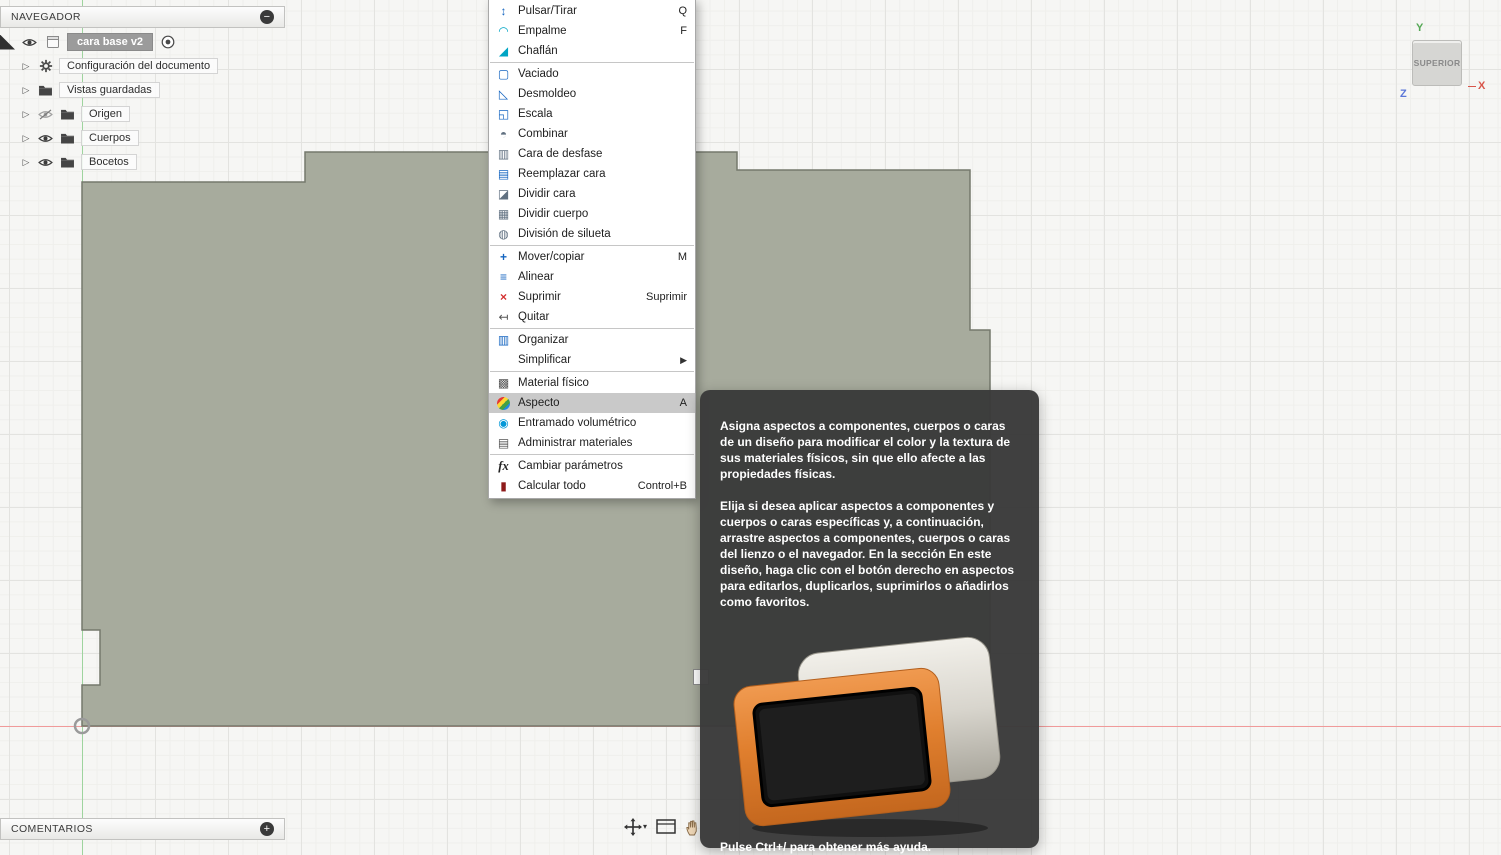 Image resolution: width=1501 pixels, height=855 pixels. I want to click on navigator-item-configuracion-del-documento: ▷ Configuración del documento, so click(109, 66).